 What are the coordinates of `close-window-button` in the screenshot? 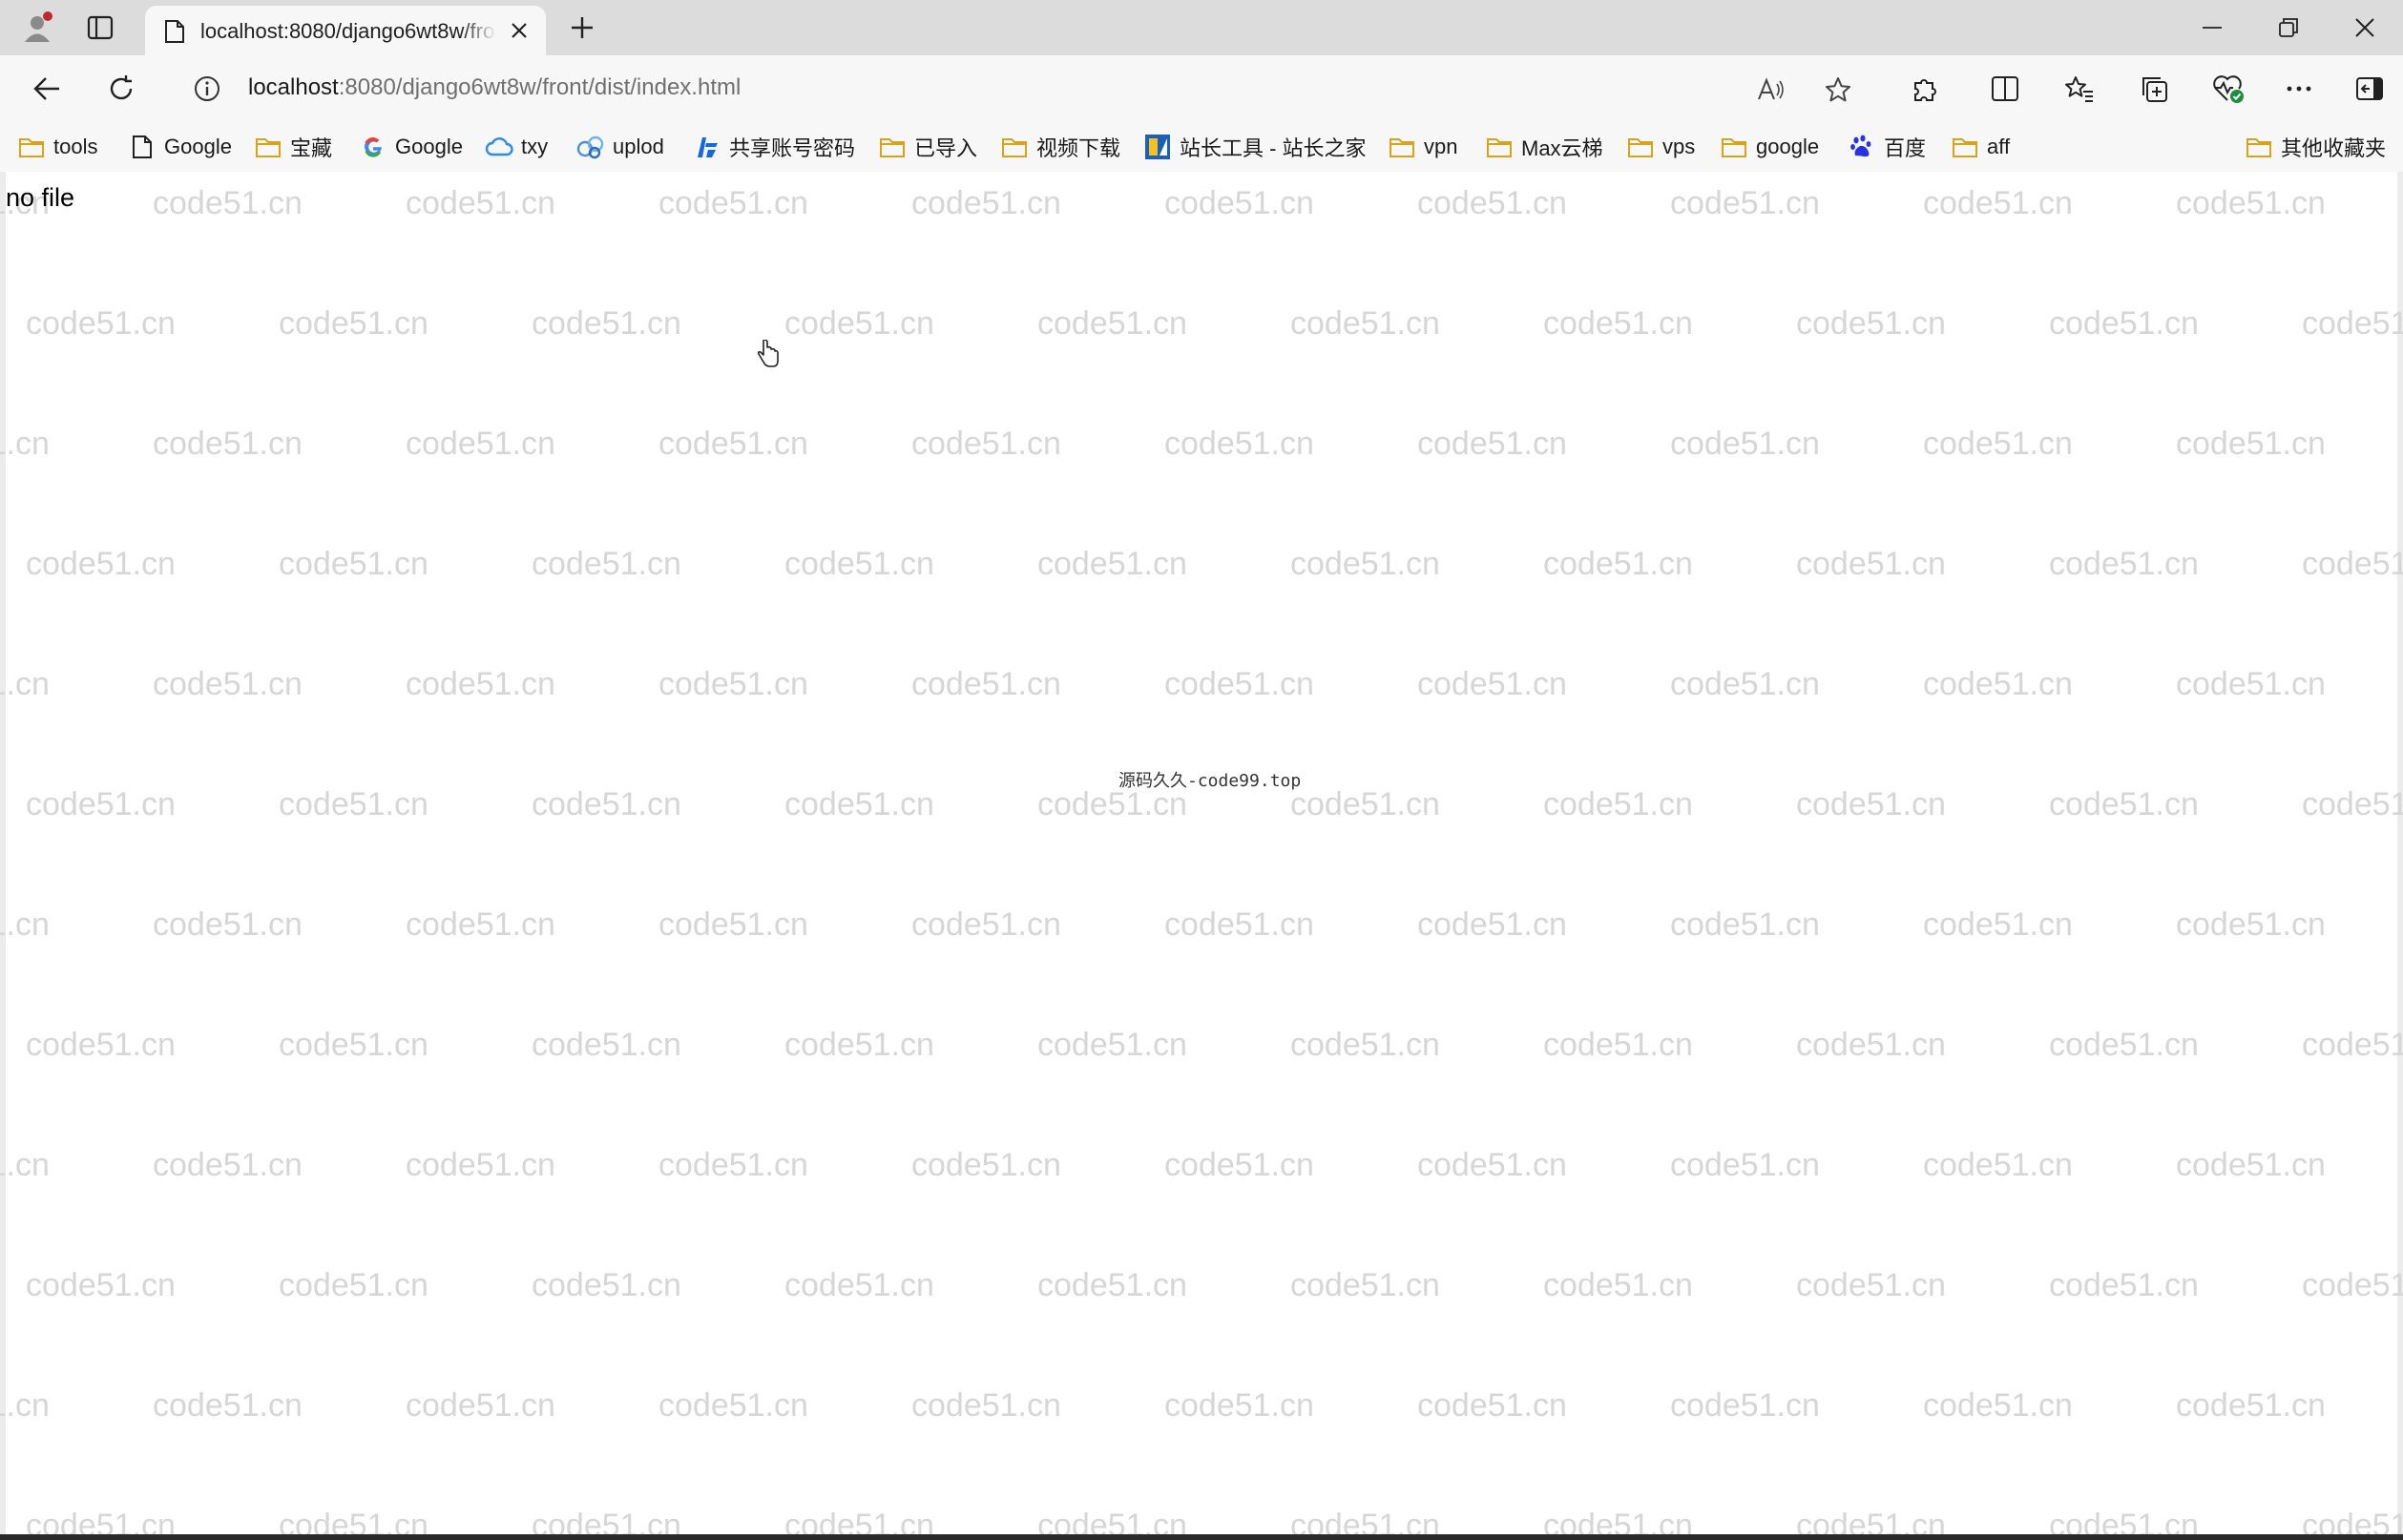 It's located at (2365, 28).